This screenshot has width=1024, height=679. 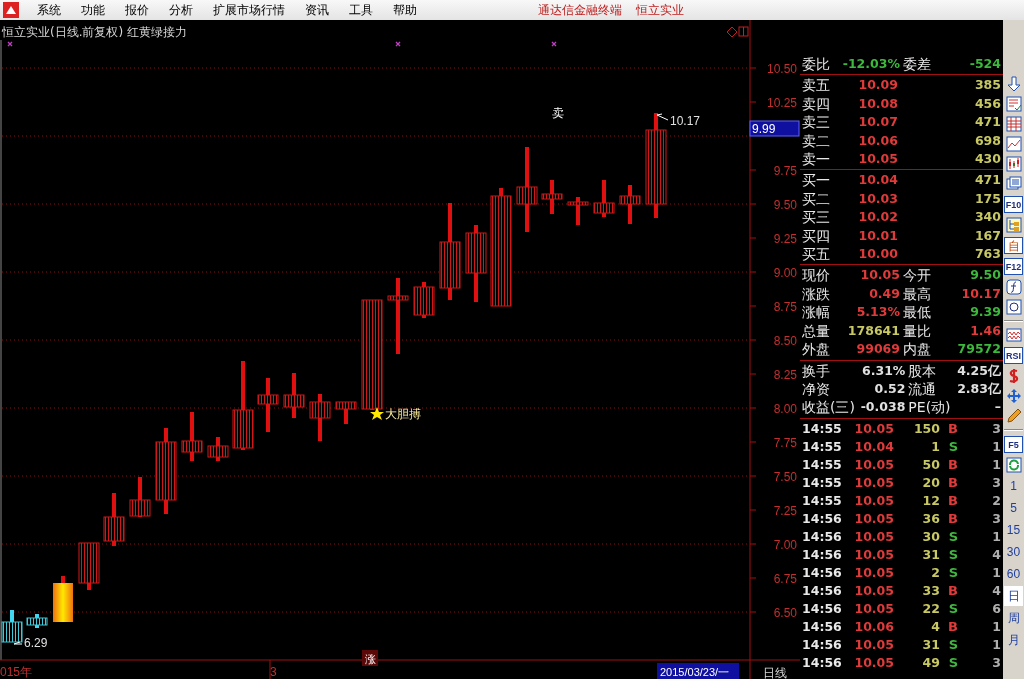 What do you see at coordinates (917, 349) in the screenshot?
I see `quote-label: 内盘` at bounding box center [917, 349].